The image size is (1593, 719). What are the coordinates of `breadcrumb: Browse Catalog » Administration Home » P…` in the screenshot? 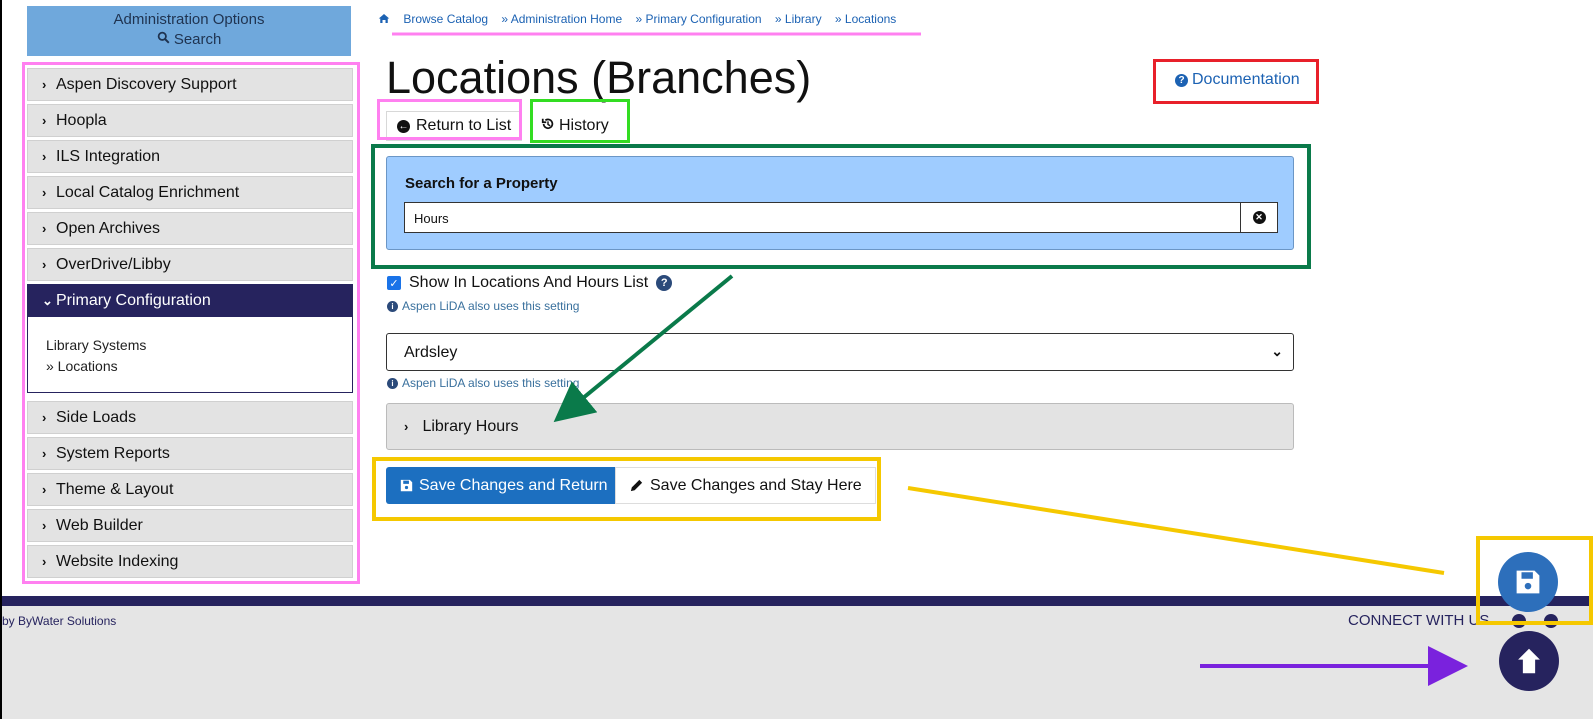 It's located at (642, 19).